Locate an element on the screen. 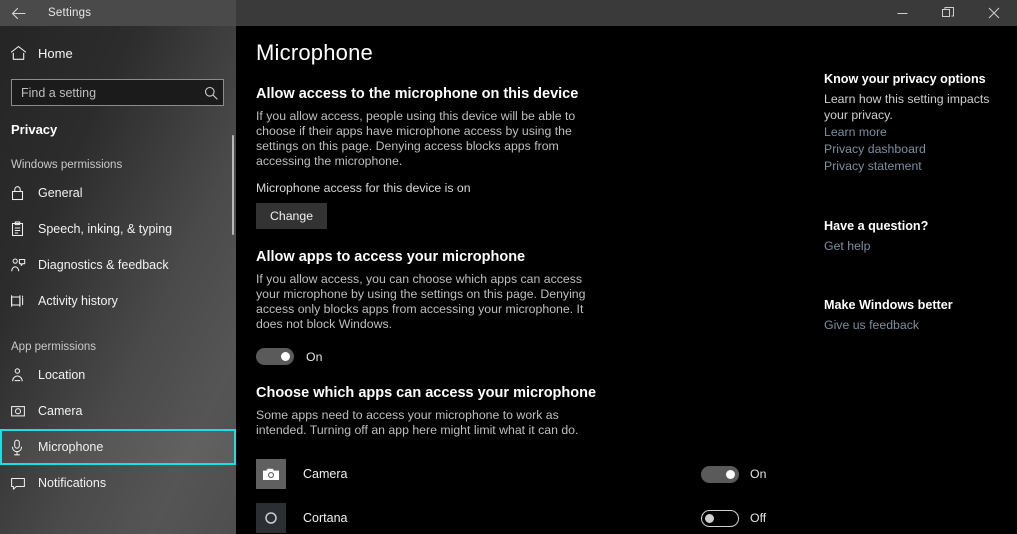 The image size is (1017, 534). app-name: Camera is located at coordinates (325, 474).